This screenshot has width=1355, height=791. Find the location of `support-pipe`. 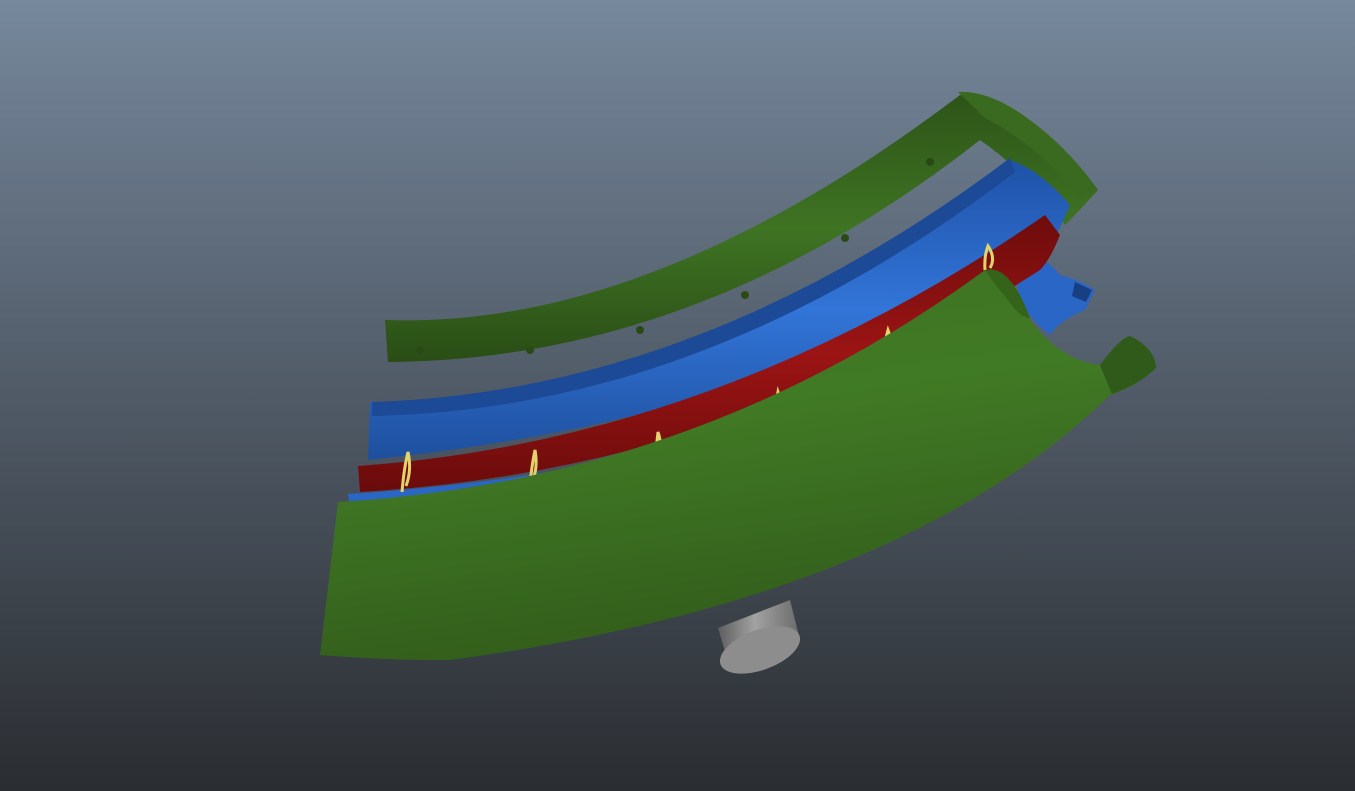

support-pipe is located at coordinates (760, 641).